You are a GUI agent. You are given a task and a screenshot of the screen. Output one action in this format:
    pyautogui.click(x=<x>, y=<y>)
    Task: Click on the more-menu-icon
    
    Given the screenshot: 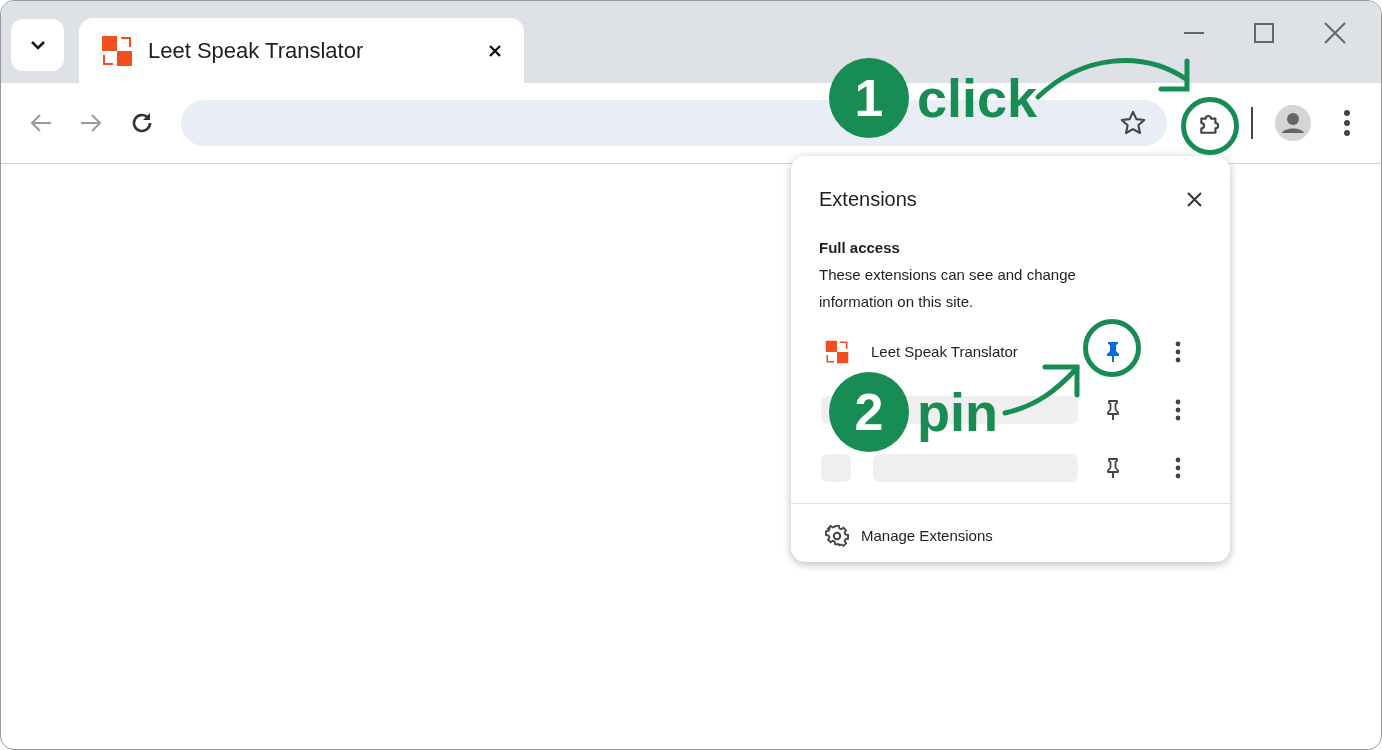 What is the action you would take?
    pyautogui.click(x=1347, y=123)
    